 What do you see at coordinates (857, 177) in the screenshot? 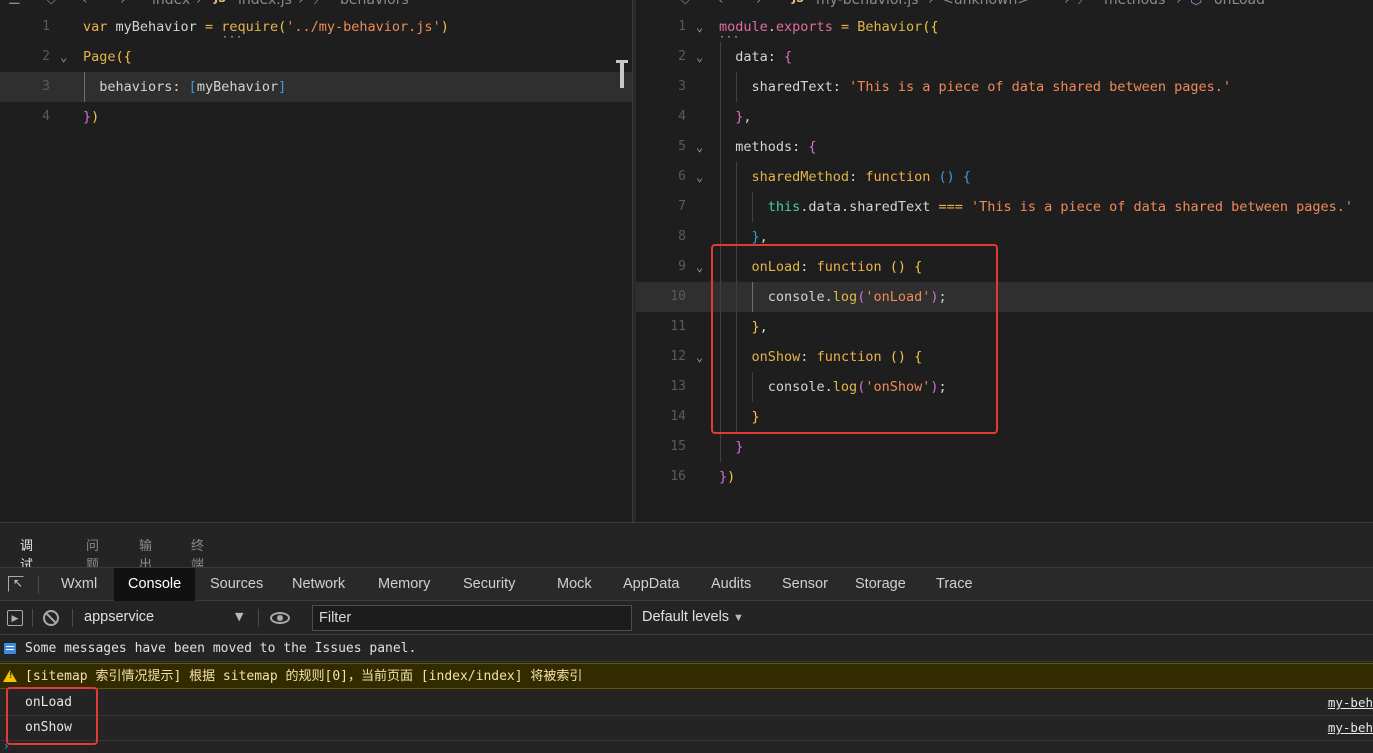
I see `code-token: :` at bounding box center [857, 177].